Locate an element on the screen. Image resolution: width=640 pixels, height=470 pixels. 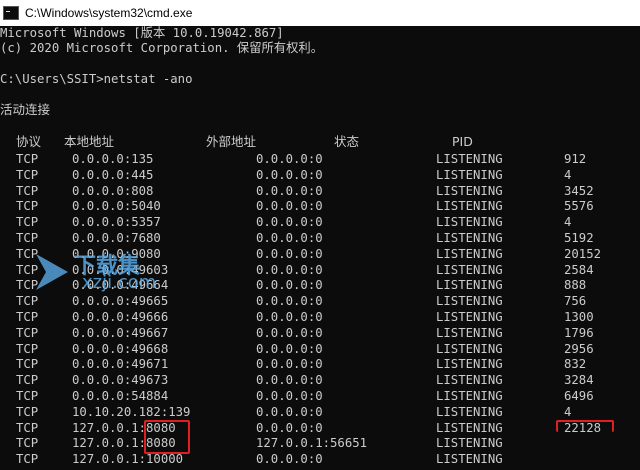
cell-local-address: 127.0.0.1:10000 is located at coordinates (128, 459).